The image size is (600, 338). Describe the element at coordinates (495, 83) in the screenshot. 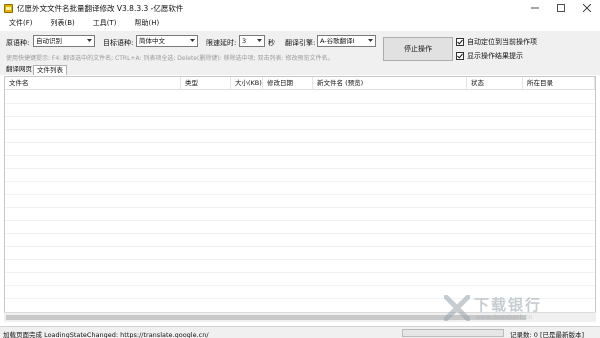

I see `column-status: 状态` at that location.